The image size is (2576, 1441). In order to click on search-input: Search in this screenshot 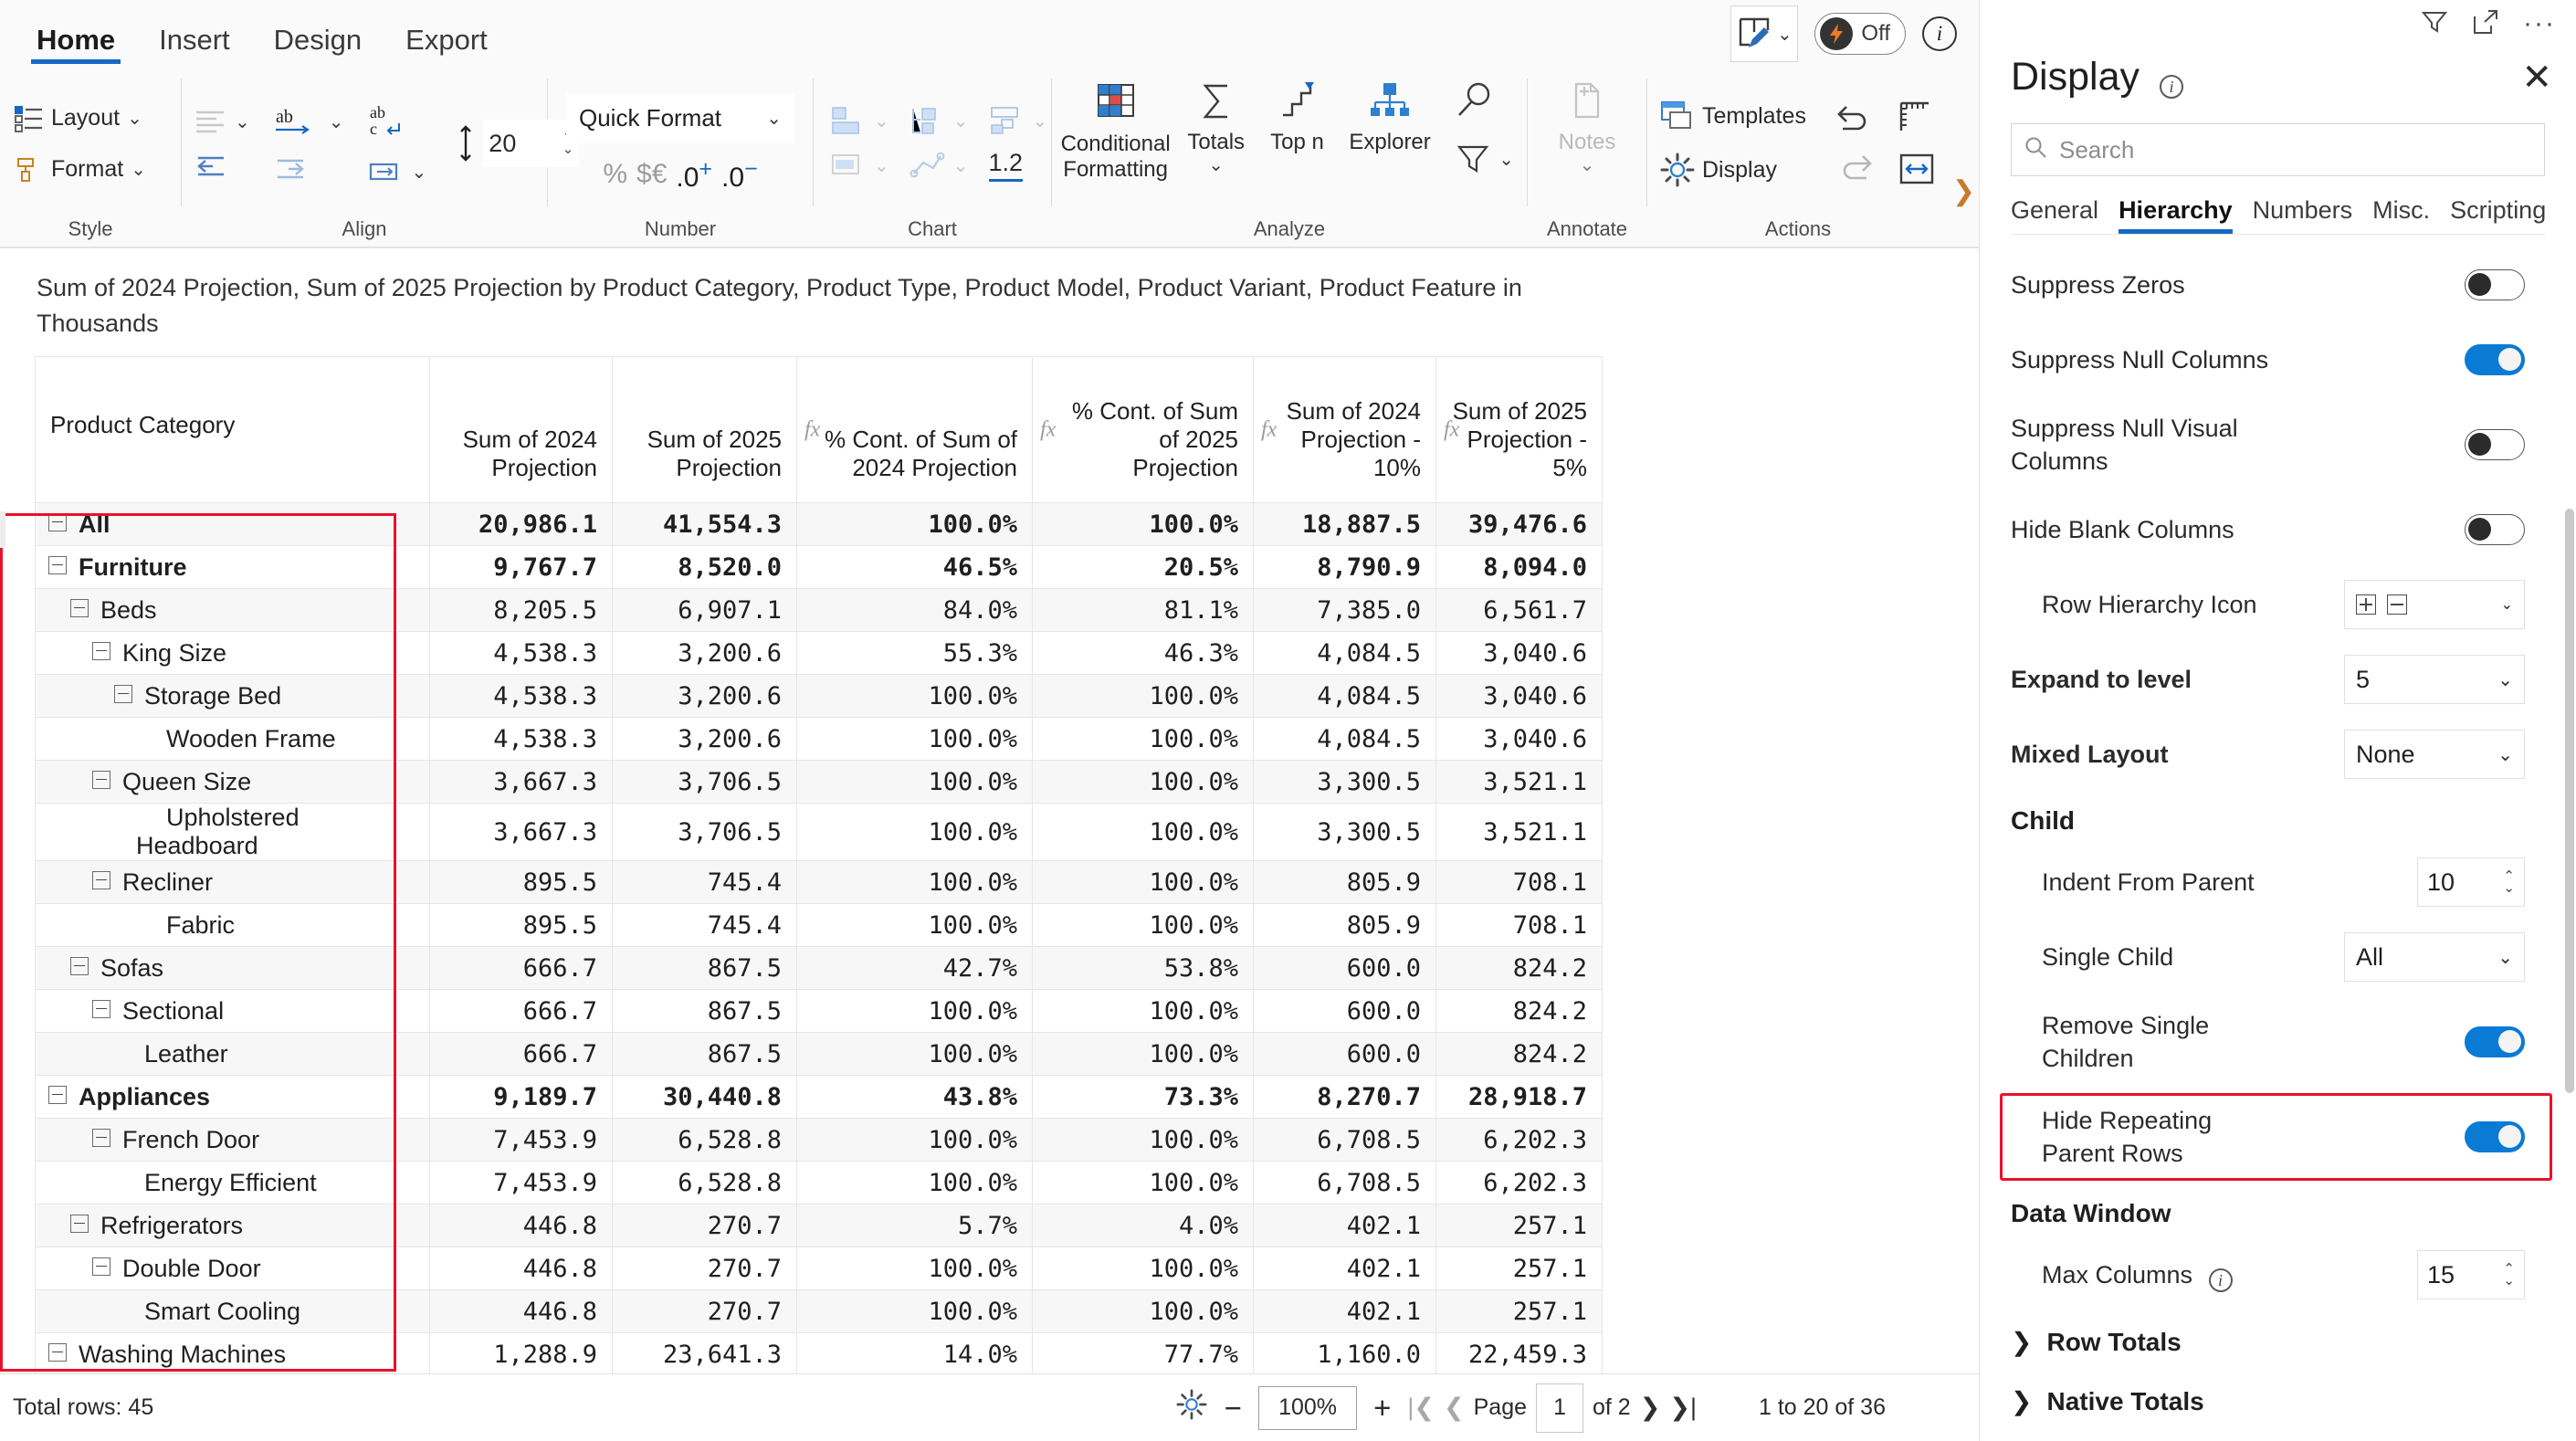, I will do `click(2278, 149)`.